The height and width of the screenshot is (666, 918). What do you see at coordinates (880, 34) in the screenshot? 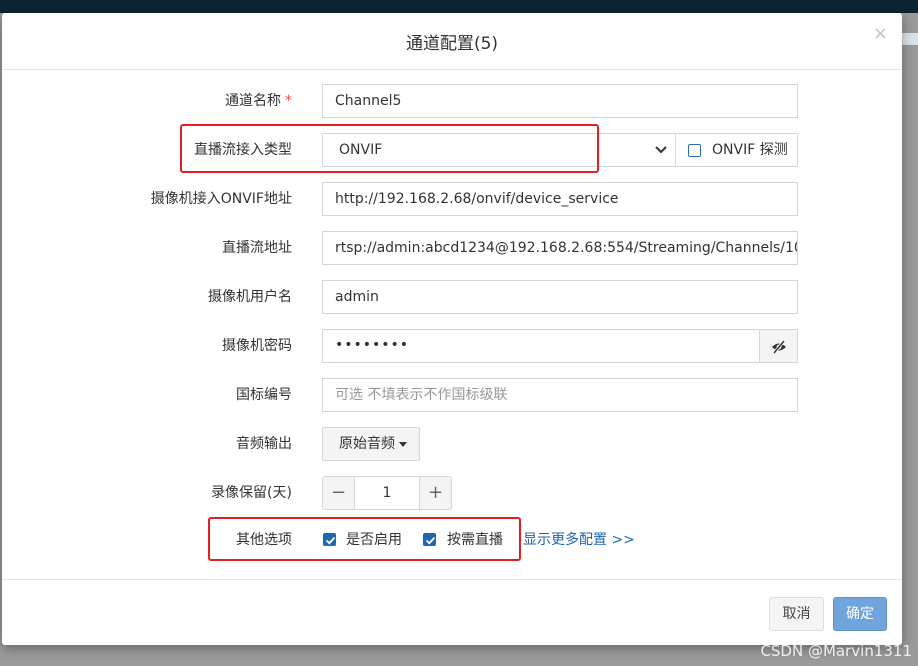
I see `close-icon: ×` at bounding box center [880, 34].